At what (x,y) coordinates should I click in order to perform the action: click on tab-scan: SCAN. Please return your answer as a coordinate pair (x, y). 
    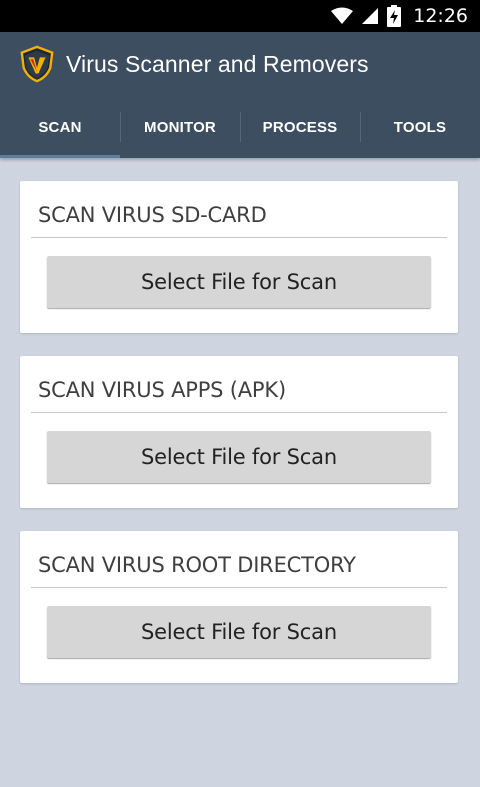
    Looking at the image, I should click on (60, 127).